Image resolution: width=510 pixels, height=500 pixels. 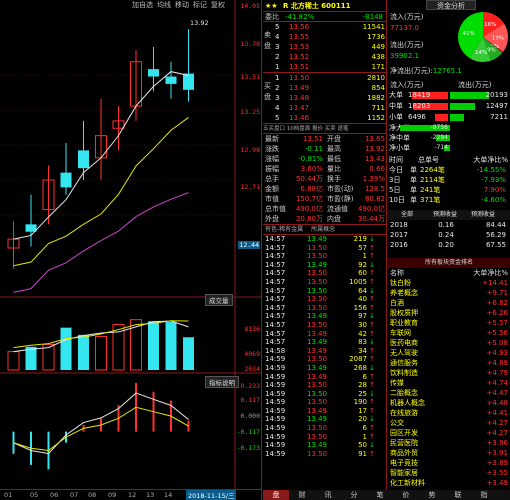 What do you see at coordinates (324, 428) in the screenshot?
I see `trade-row: 14:59 13.50 6 ↑` at bounding box center [324, 428].